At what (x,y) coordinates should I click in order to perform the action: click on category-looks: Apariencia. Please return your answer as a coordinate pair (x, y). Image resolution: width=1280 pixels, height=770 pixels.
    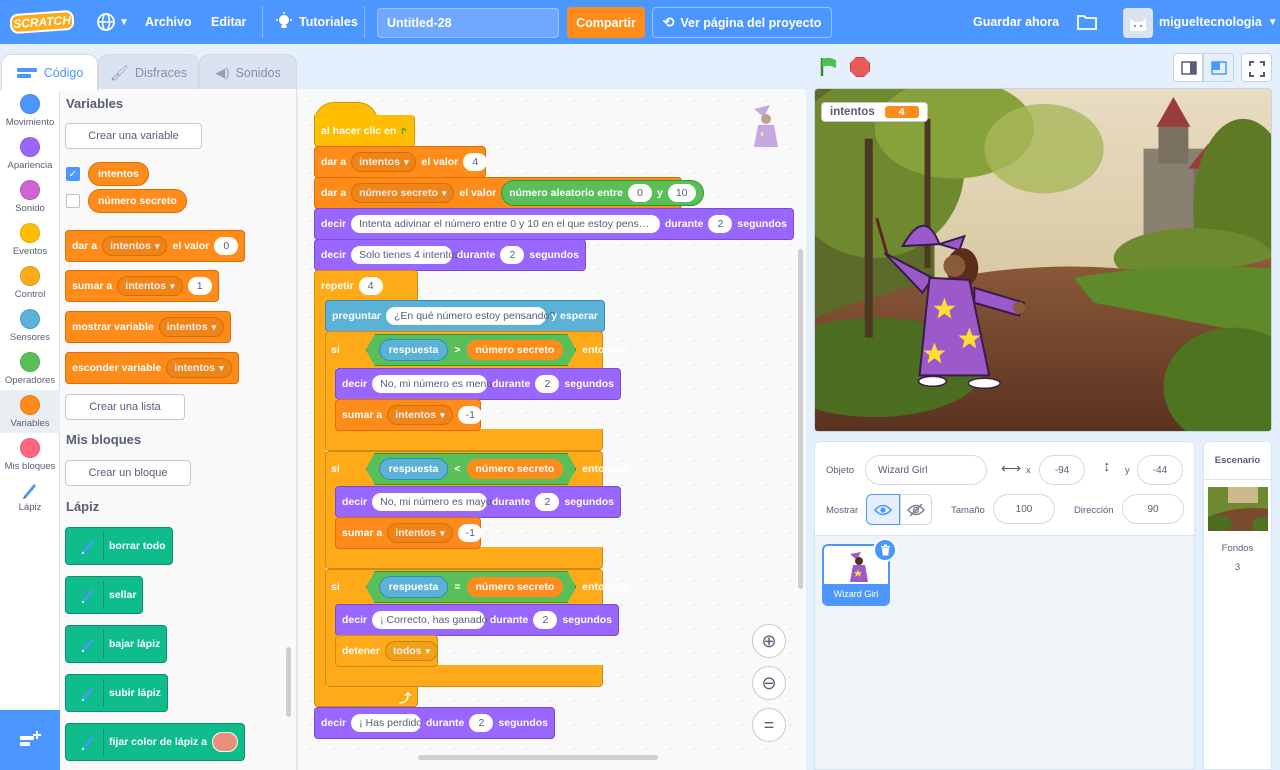
    Looking at the image, I should click on (30, 153).